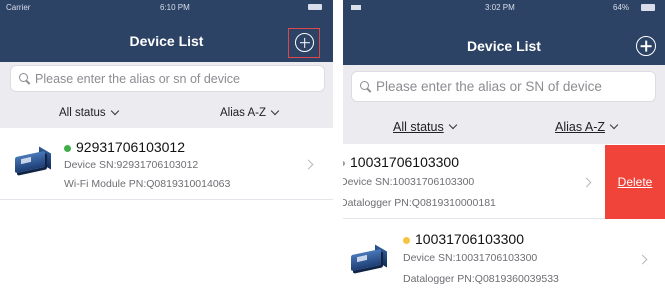 This screenshot has width=665, height=294. I want to click on search-area: Please enter the alias or SN of device, so click(504, 87).